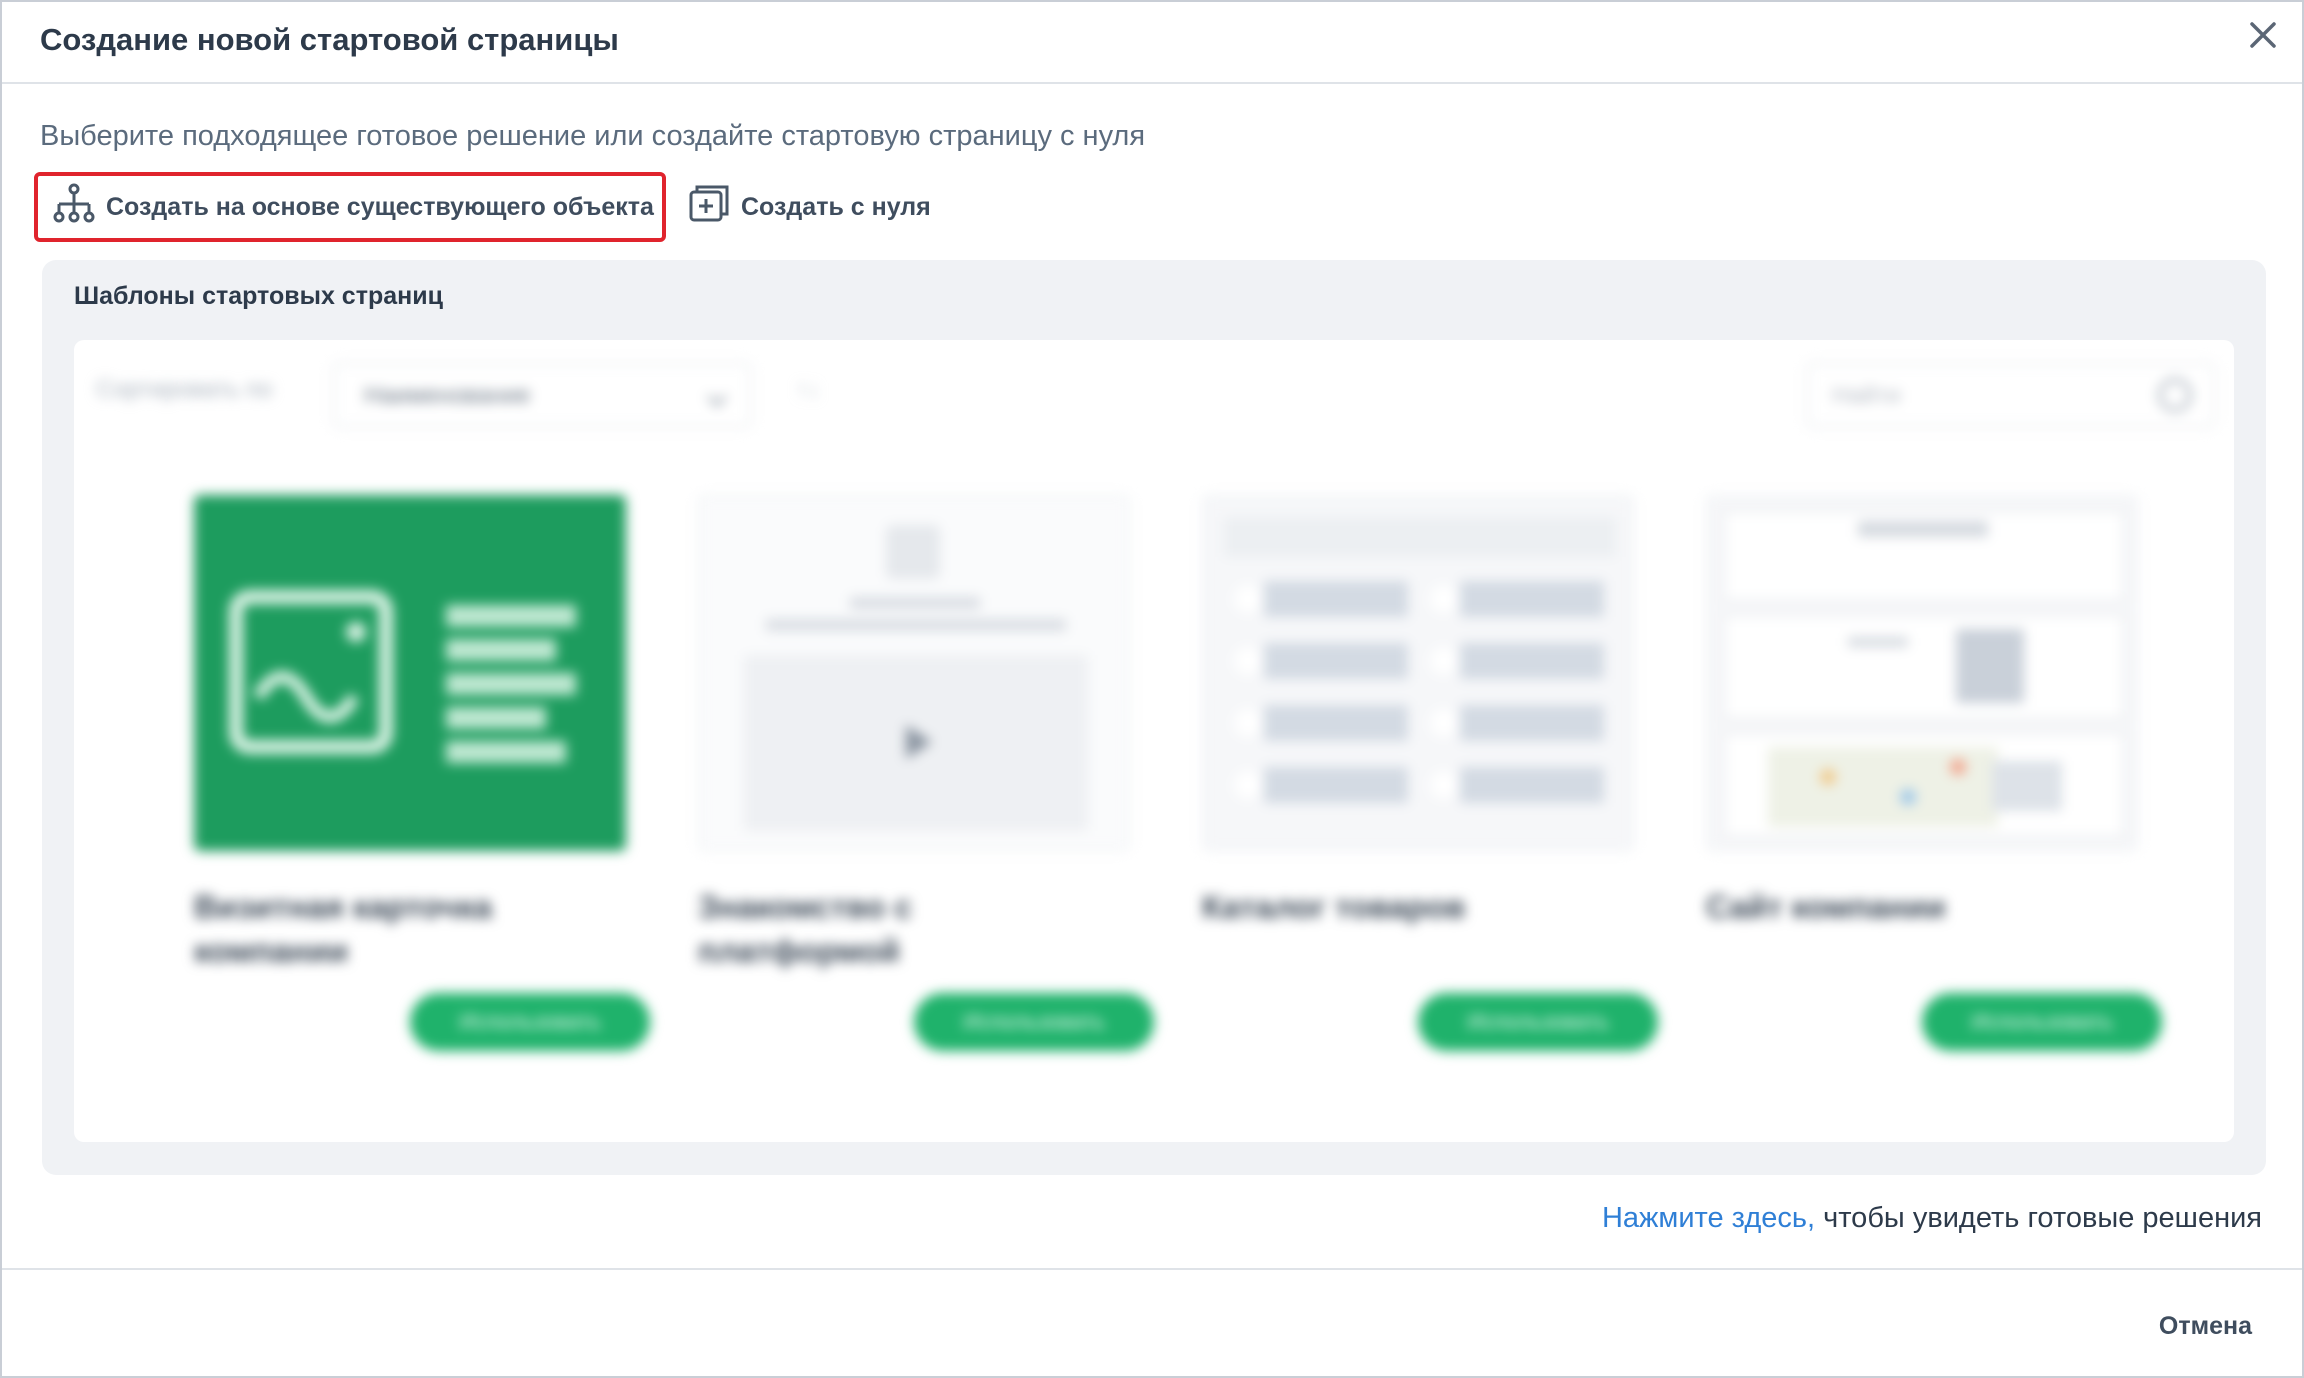  Describe the element at coordinates (2205, 1326) in the screenshot. I see `cancel-button: Отмена` at that location.